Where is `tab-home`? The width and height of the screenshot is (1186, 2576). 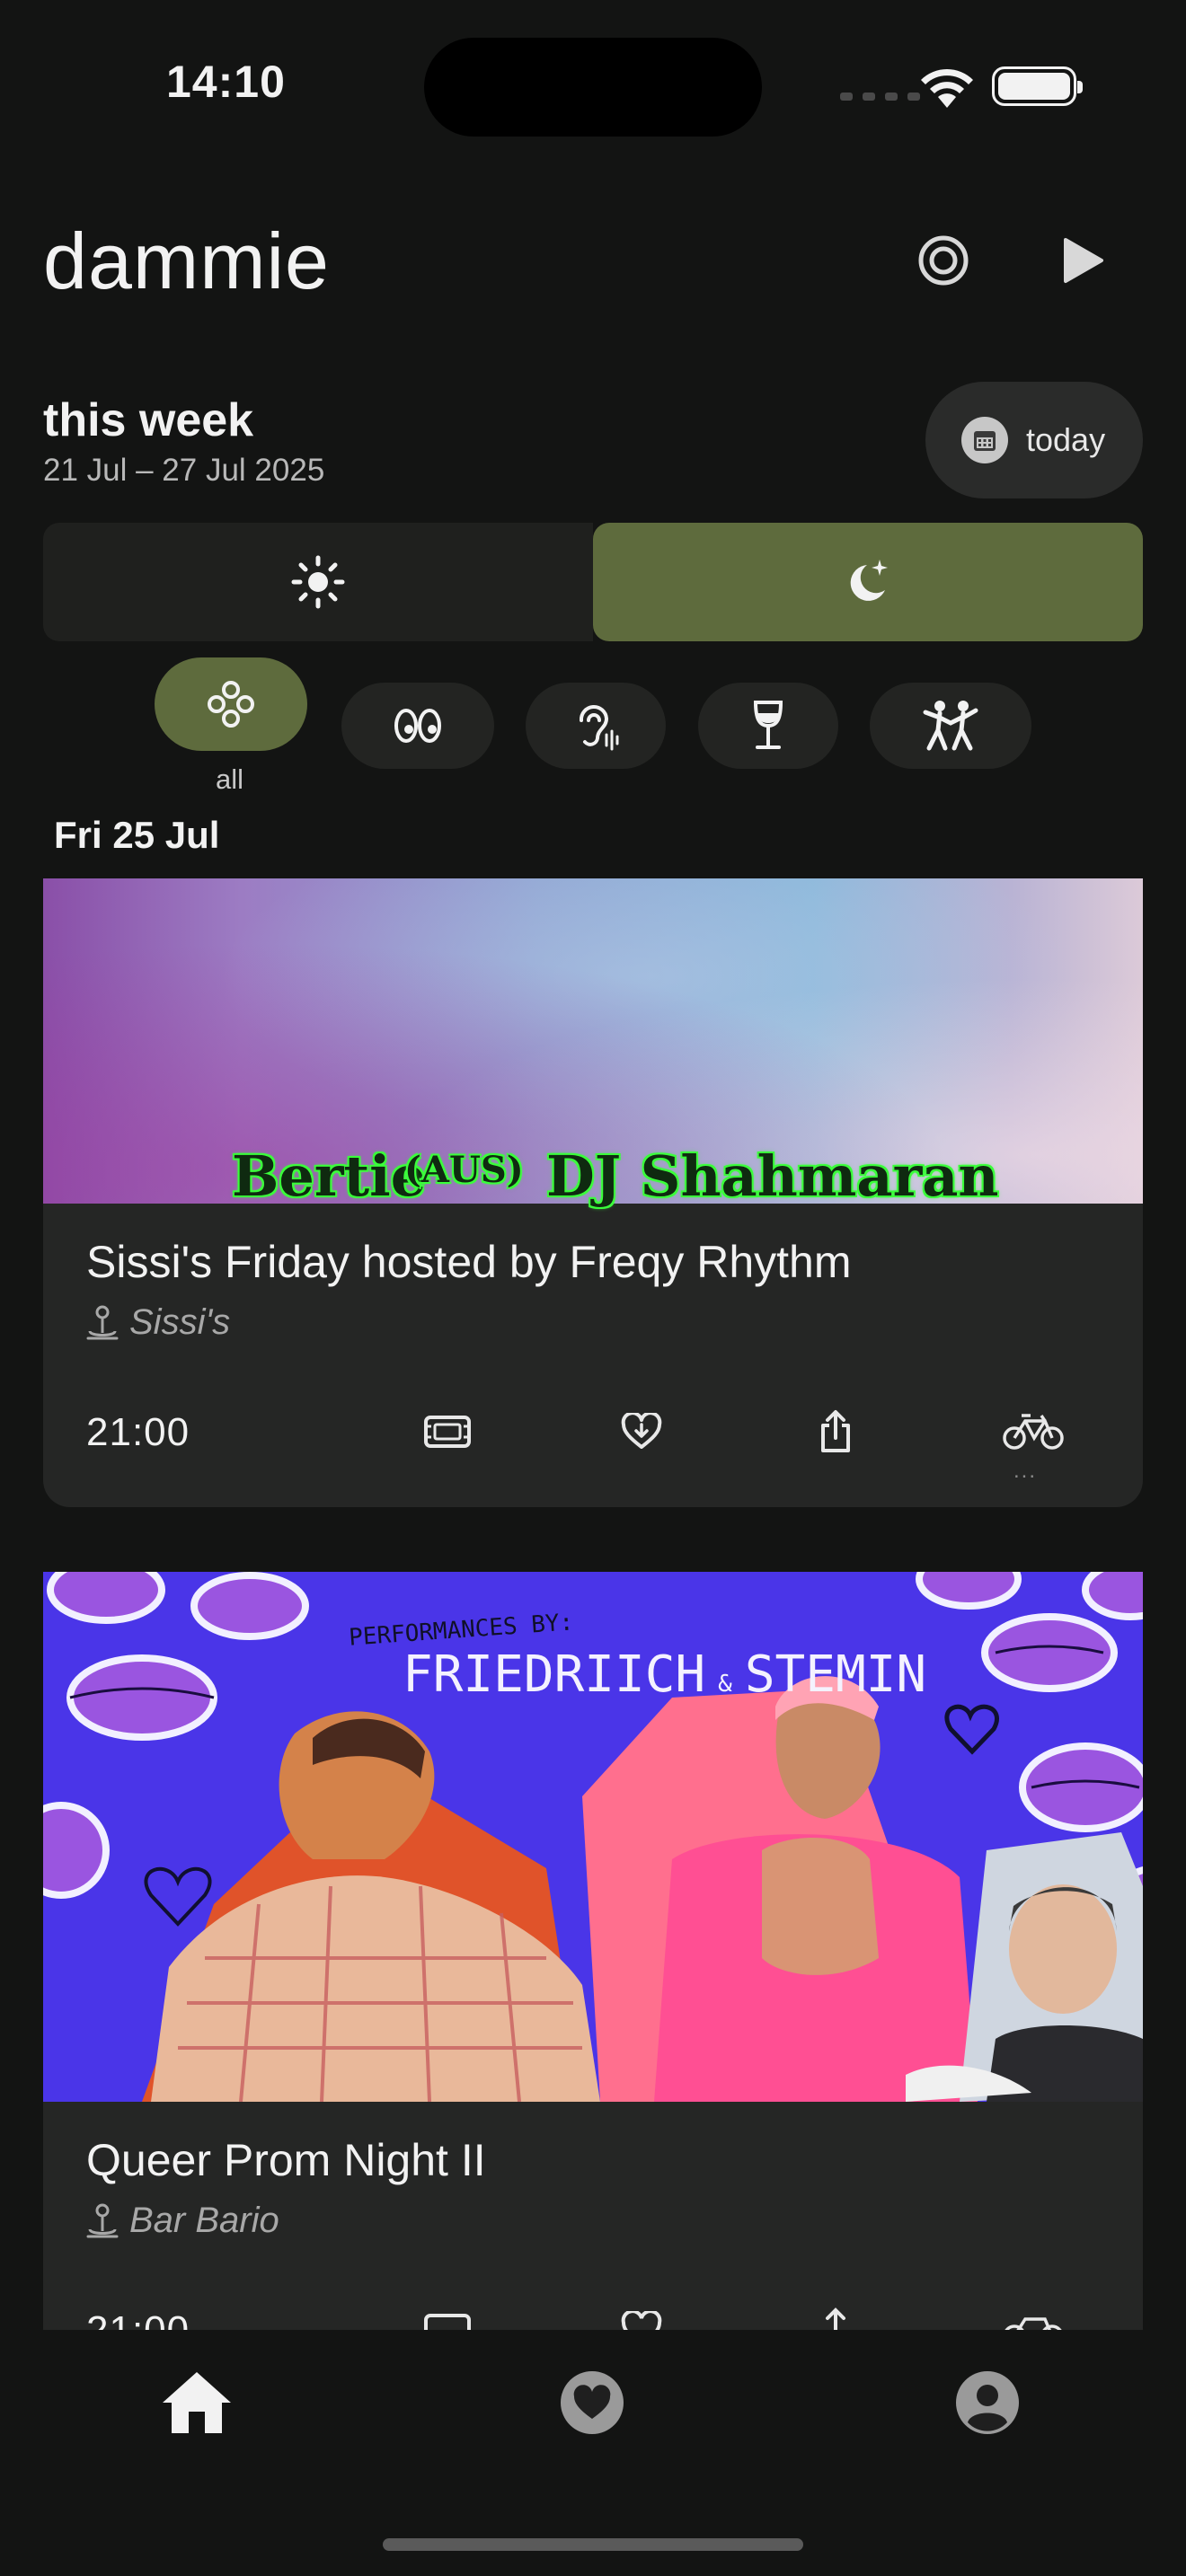 tab-home is located at coordinates (196, 2402).